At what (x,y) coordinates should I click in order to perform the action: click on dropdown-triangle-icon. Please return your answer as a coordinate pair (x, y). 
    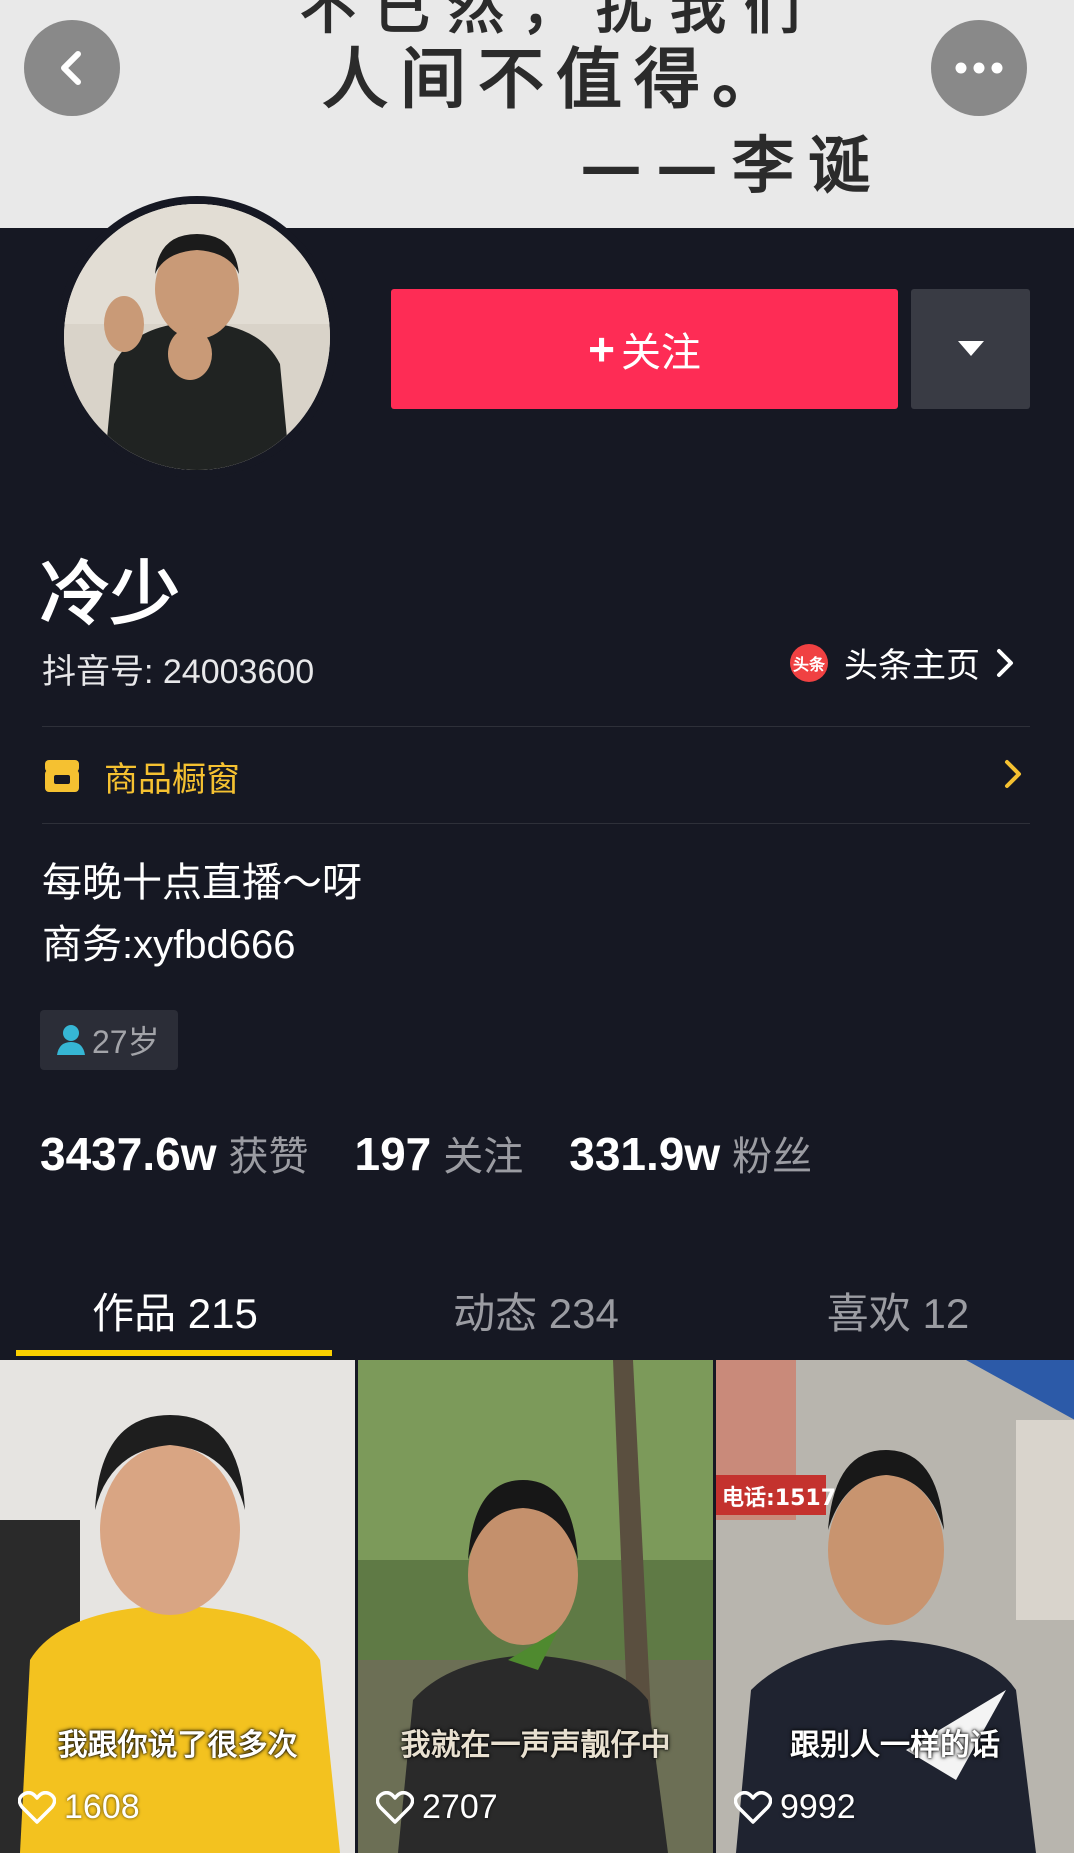
    Looking at the image, I should click on (970, 348).